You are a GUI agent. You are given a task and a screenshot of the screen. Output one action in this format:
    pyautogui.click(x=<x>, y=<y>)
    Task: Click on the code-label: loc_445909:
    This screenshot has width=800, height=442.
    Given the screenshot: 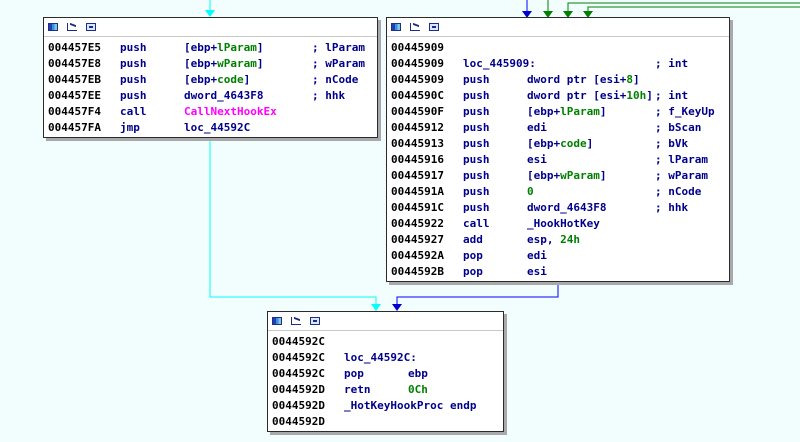 What is the action you would take?
    pyautogui.click(x=499, y=64)
    